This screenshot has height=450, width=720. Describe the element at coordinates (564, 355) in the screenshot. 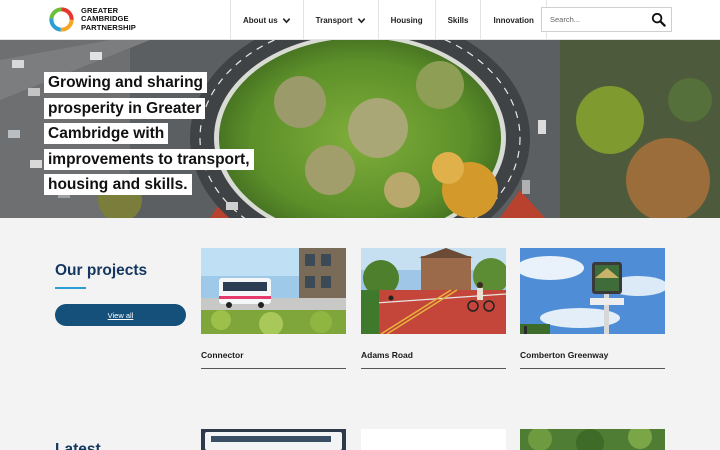

I see `card-title: Comberton Greenway` at that location.